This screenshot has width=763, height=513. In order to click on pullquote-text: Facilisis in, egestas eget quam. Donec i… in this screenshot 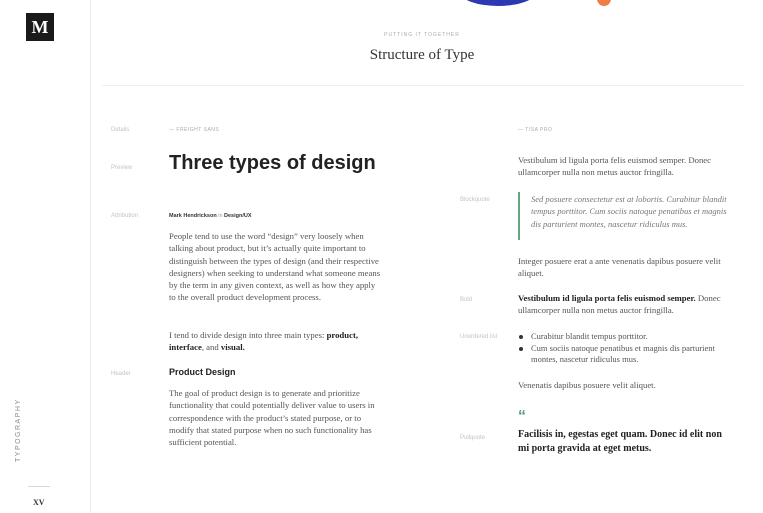, I will do `click(620, 441)`.